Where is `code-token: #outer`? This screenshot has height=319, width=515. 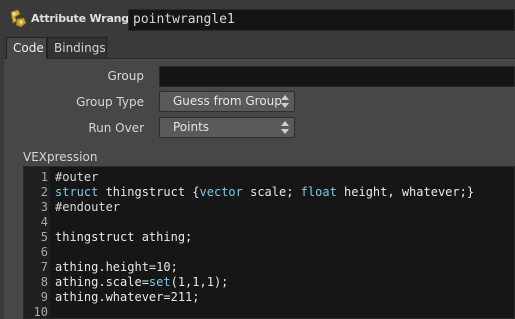 code-token: #outer is located at coordinates (77, 177).